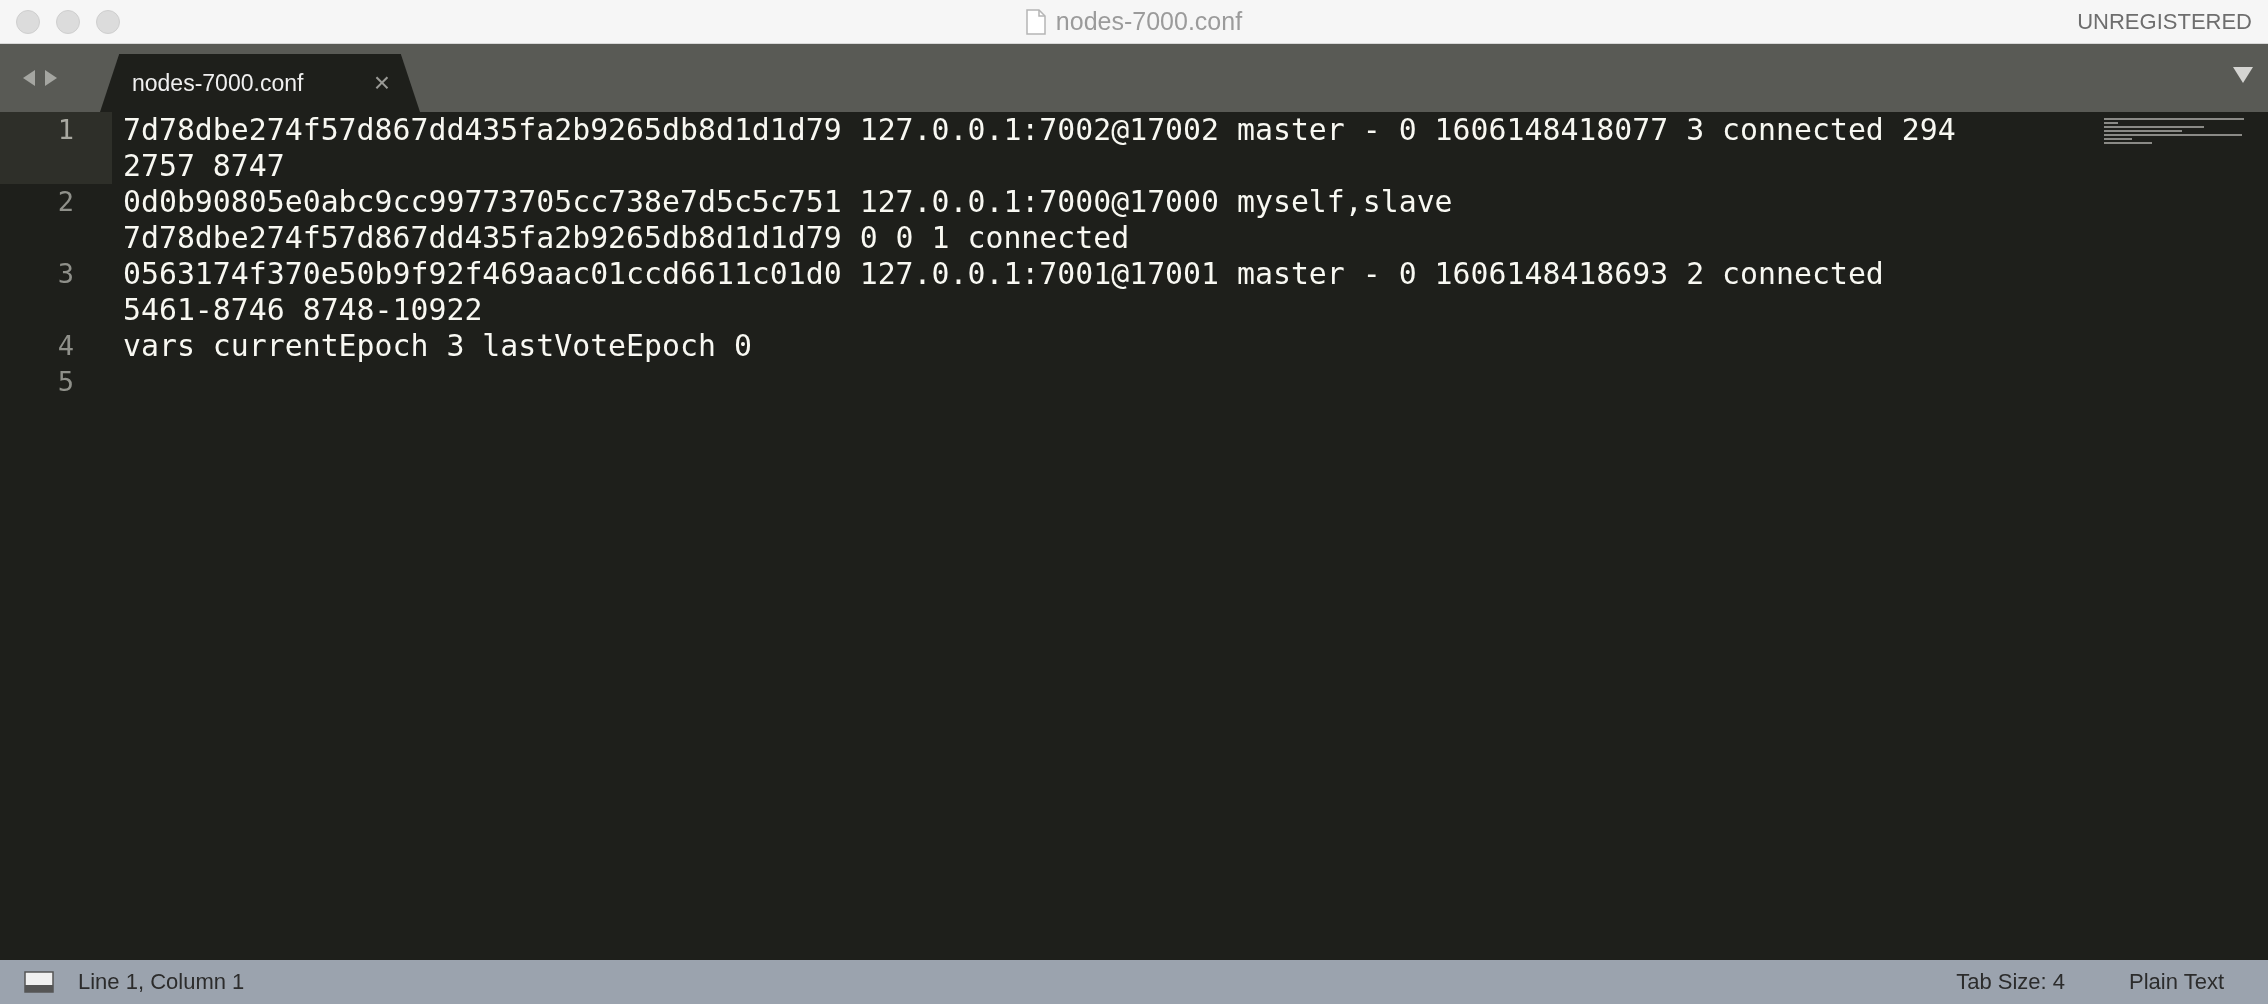  Describe the element at coordinates (51, 78) in the screenshot. I see `forward-icon` at that location.